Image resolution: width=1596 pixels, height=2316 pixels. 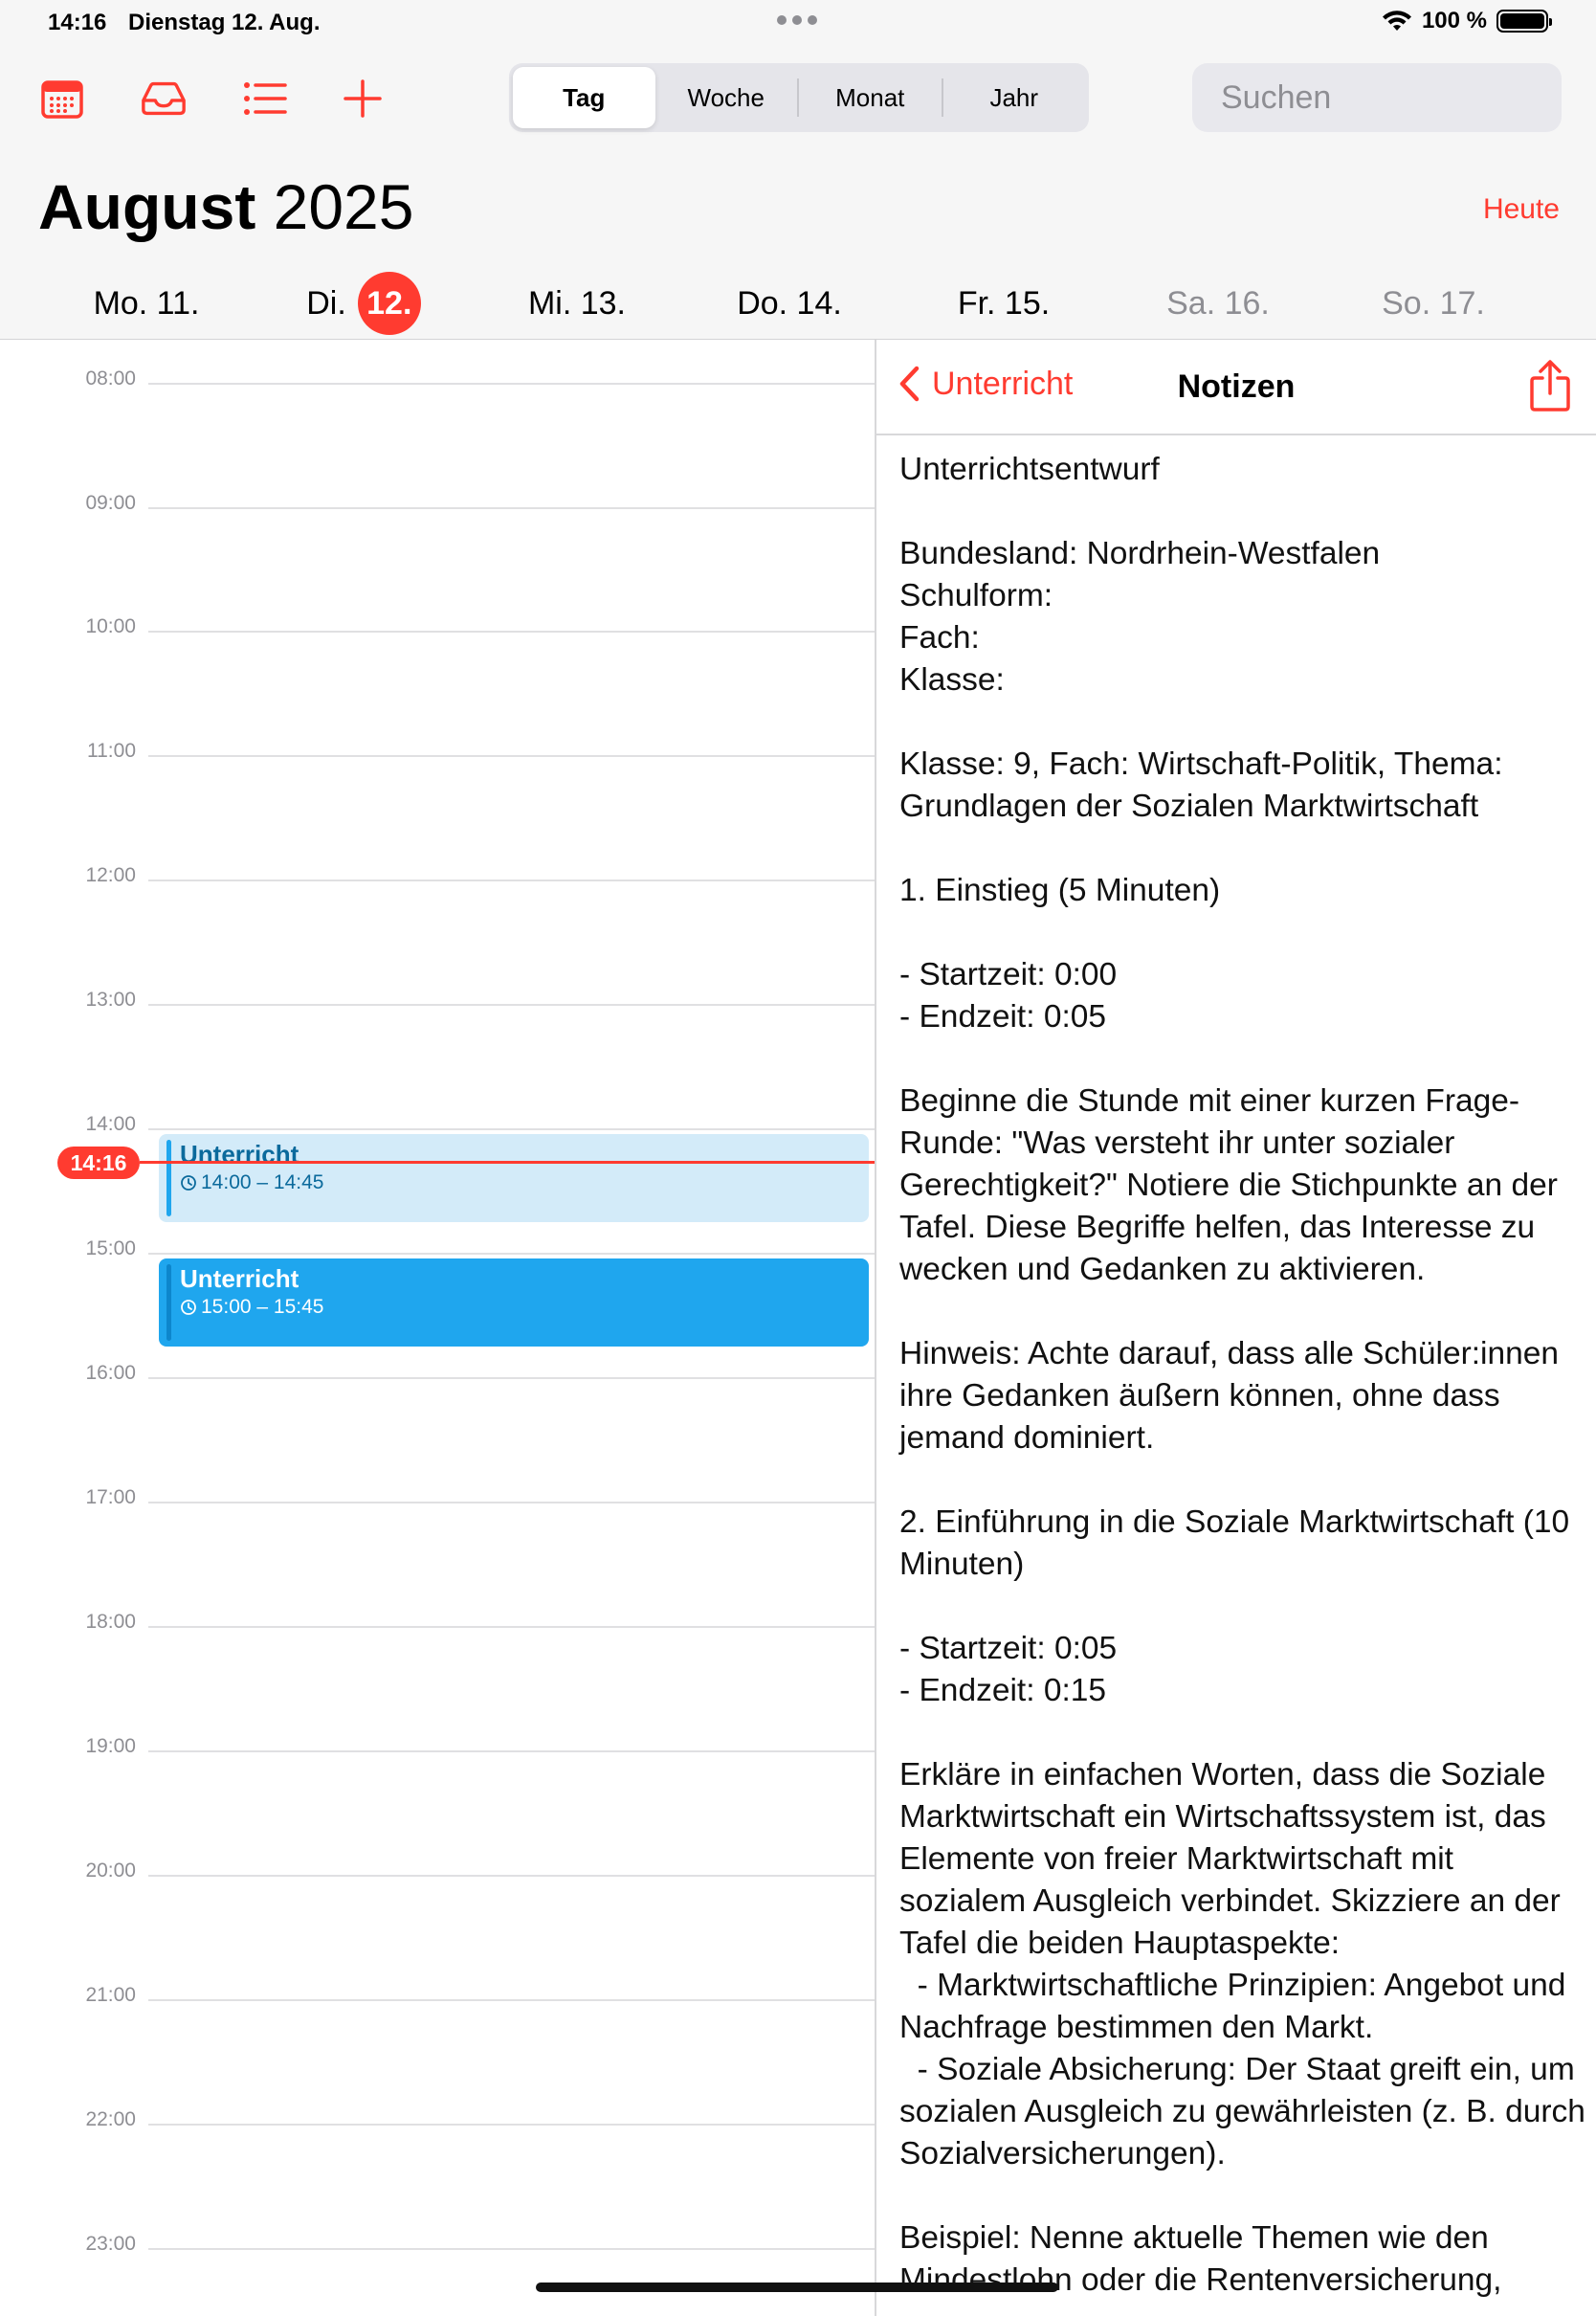 What do you see at coordinates (111, 1622) in the screenshot?
I see `hour-label: 18:00` at bounding box center [111, 1622].